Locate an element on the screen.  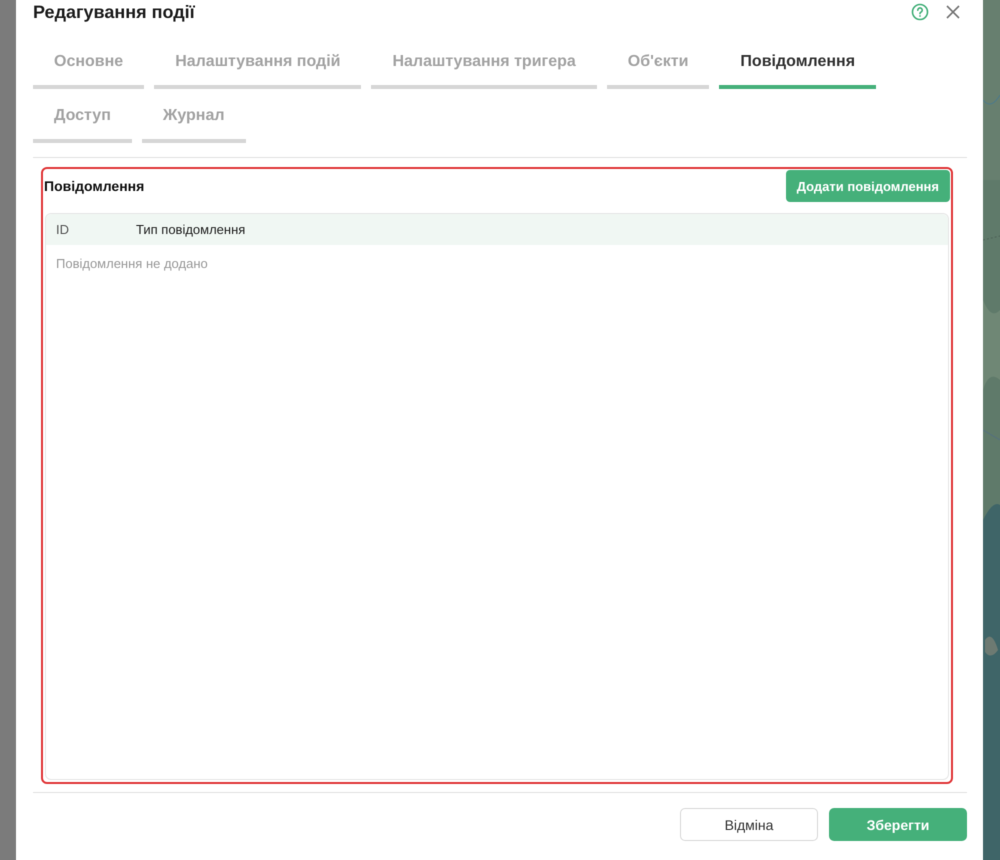
save-button: Зберегти is located at coordinates (898, 824).